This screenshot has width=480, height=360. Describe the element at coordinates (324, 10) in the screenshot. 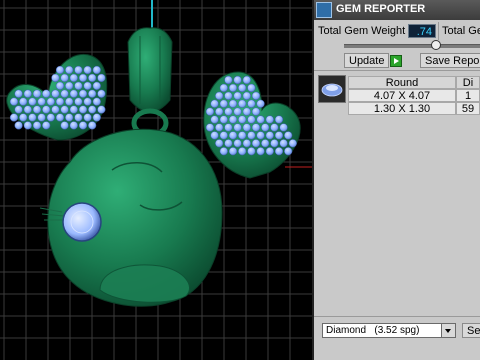

I see `gem-reporter-icon` at that location.